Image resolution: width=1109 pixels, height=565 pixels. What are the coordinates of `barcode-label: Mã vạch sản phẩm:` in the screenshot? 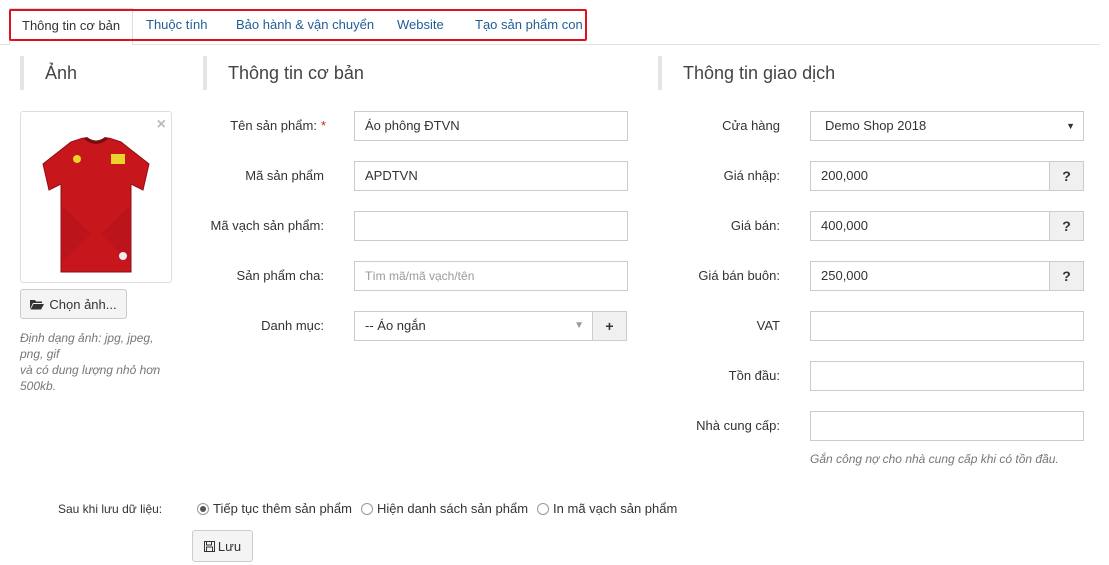 It's located at (267, 225).